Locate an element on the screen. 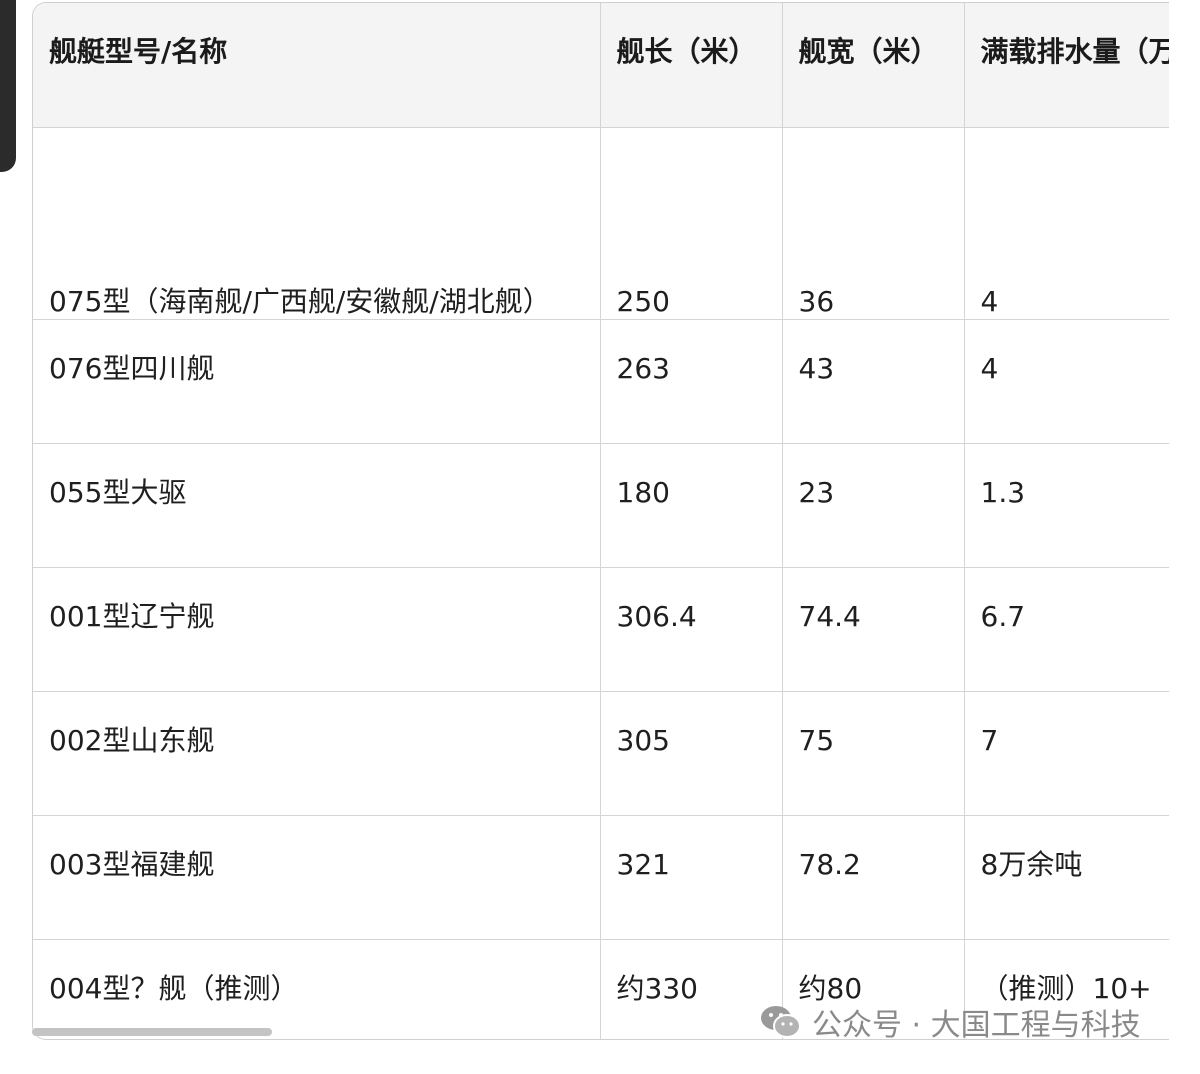  cell-model: 004型？舰（推测） is located at coordinates (317, 989).